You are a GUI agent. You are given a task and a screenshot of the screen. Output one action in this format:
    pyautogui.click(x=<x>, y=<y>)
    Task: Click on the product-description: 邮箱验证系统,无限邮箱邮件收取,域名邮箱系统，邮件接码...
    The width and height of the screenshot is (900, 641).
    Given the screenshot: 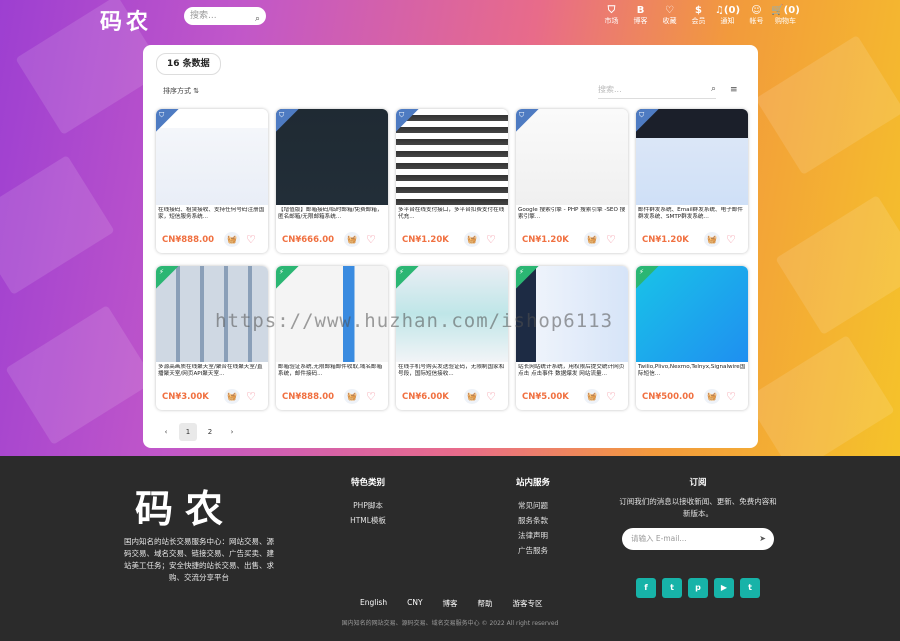 What is the action you would take?
    pyautogui.click(x=332, y=375)
    